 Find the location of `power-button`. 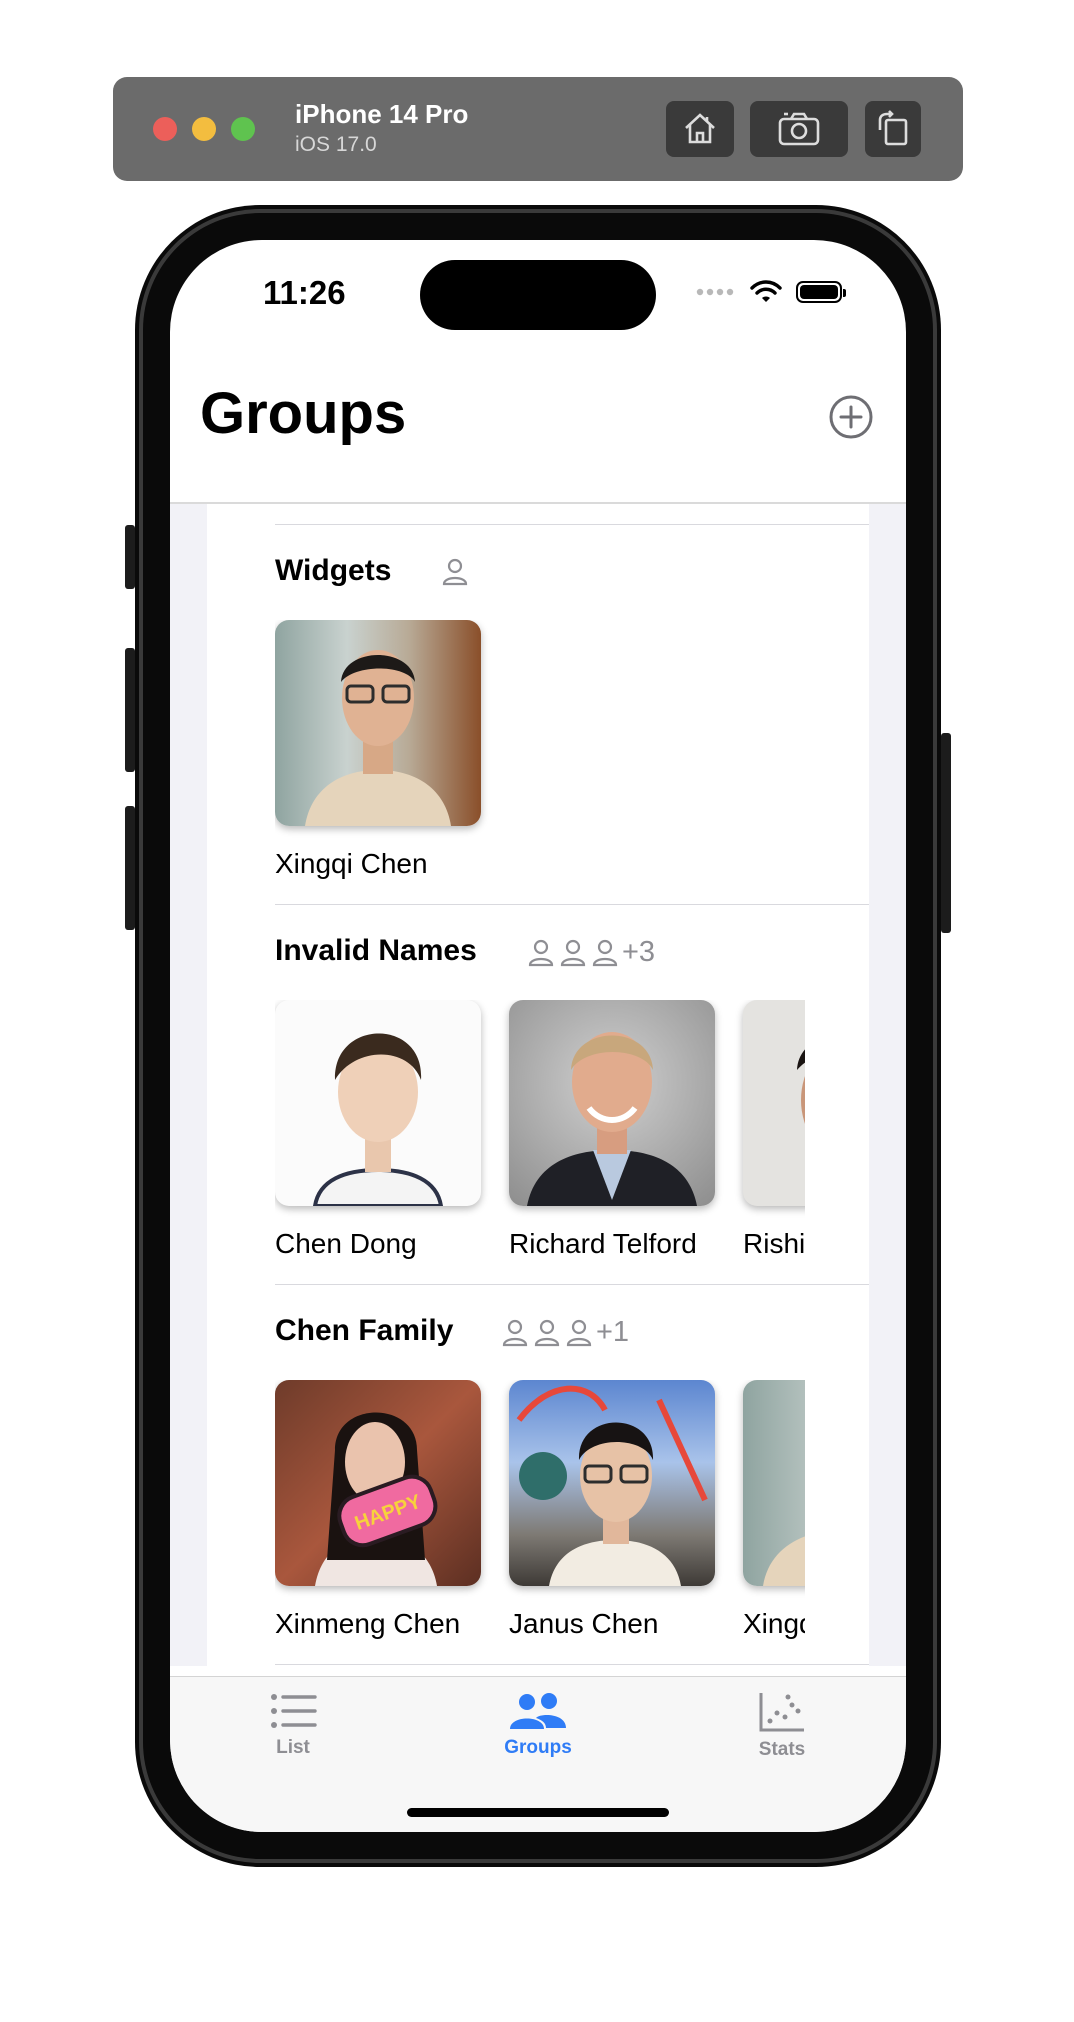

power-button is located at coordinates (946, 833).